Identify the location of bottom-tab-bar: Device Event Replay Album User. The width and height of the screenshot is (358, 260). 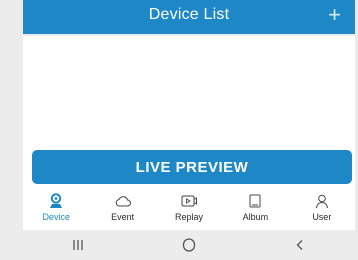
(189, 211).